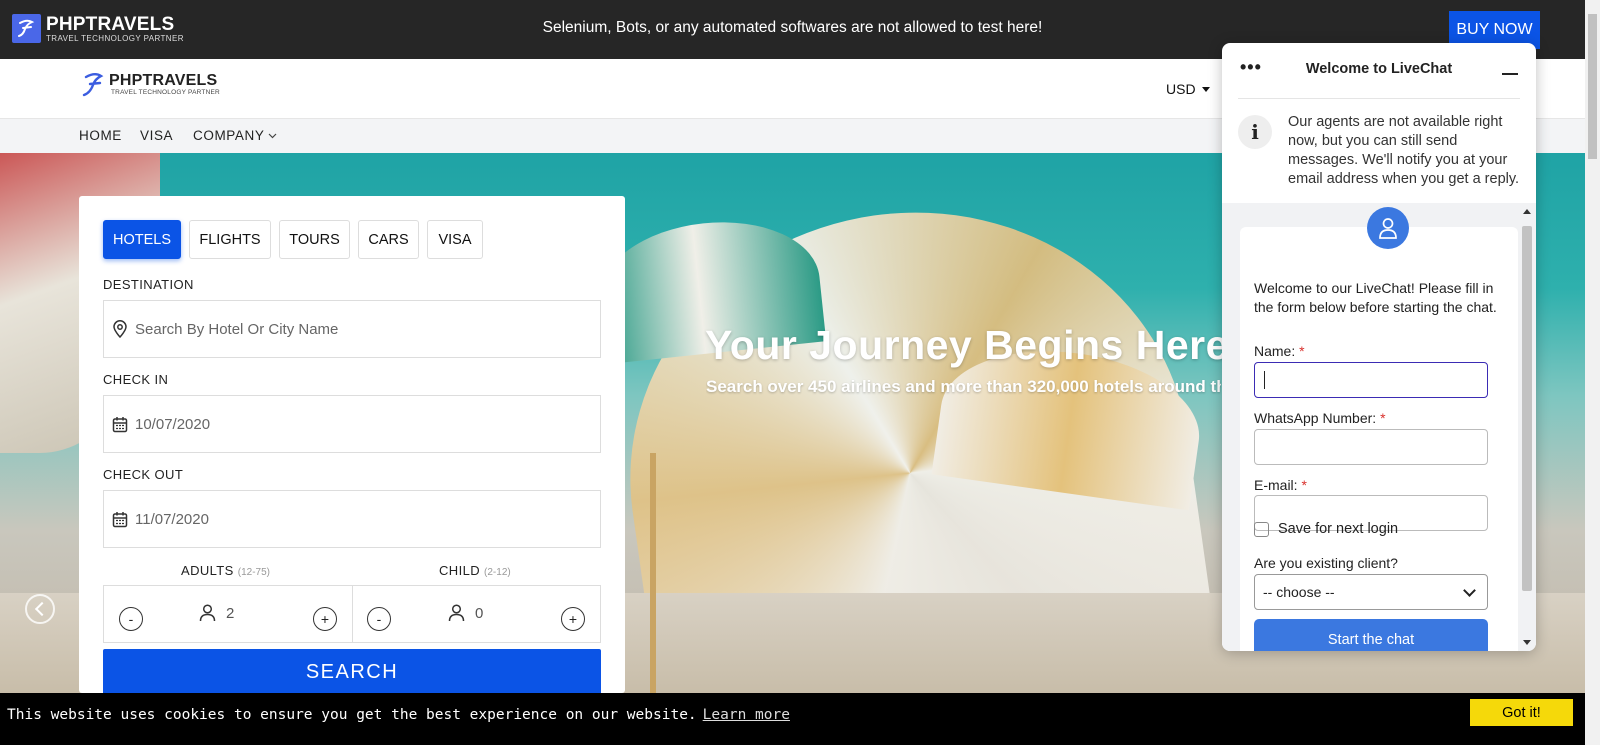  I want to click on checkin-label: CHECK IN, so click(136, 379).